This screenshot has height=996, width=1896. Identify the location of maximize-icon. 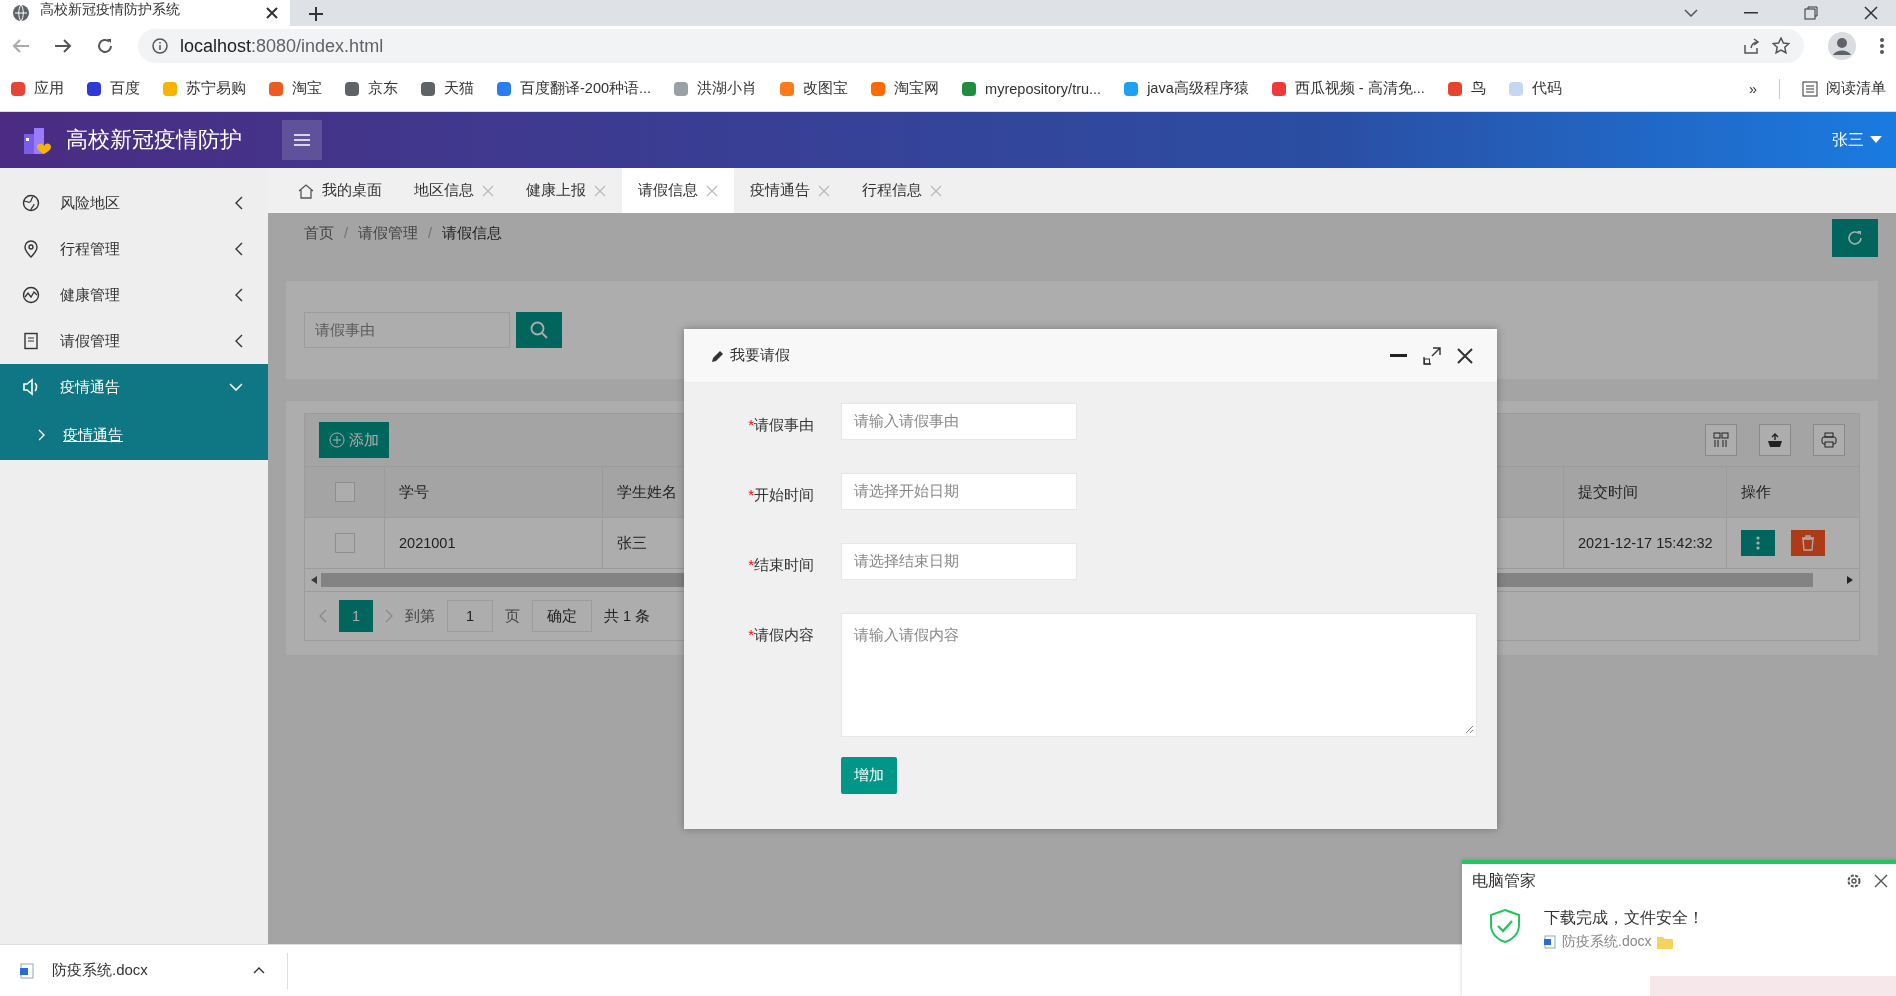
(1432, 355).